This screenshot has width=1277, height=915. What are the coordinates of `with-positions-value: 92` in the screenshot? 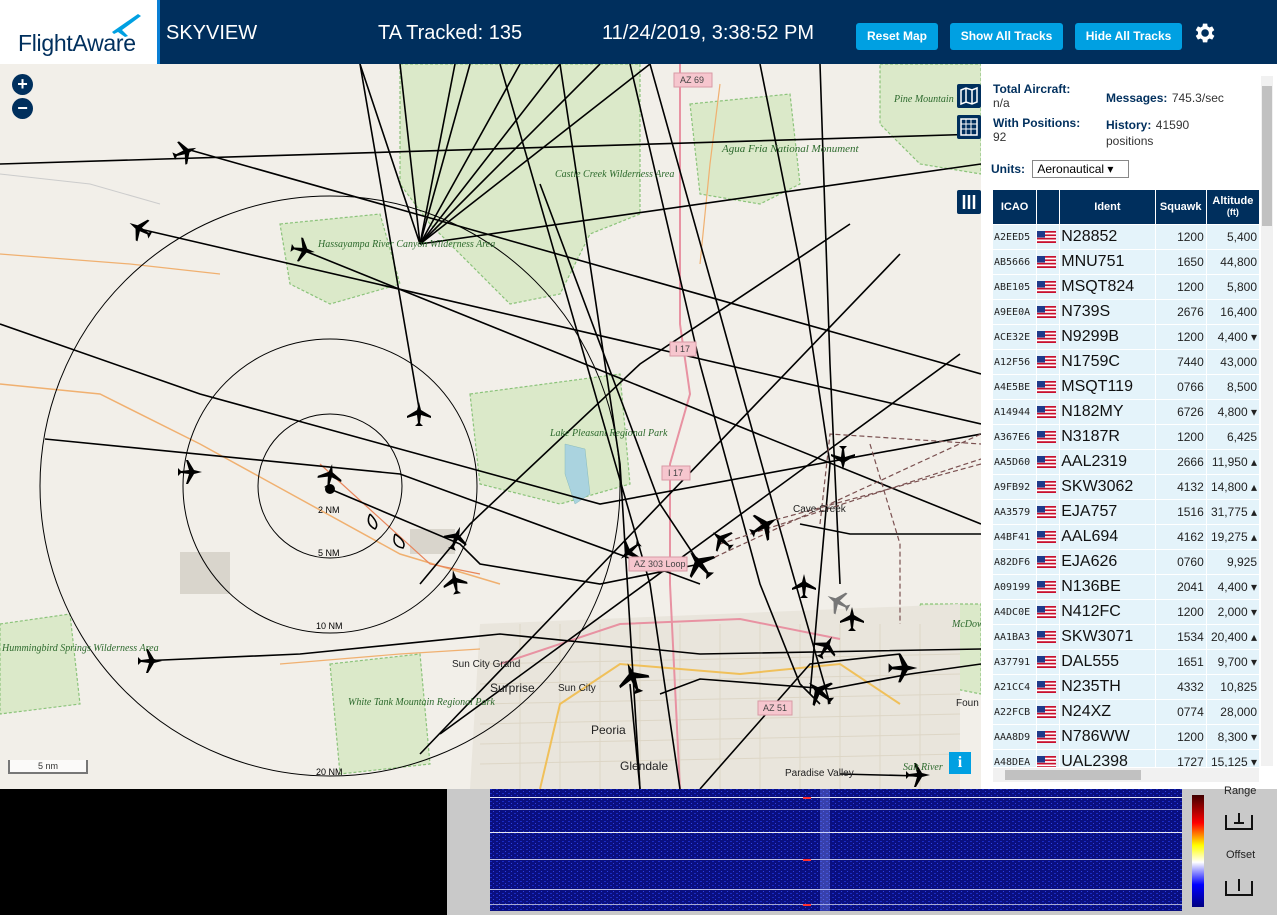 It's located at (1000, 137).